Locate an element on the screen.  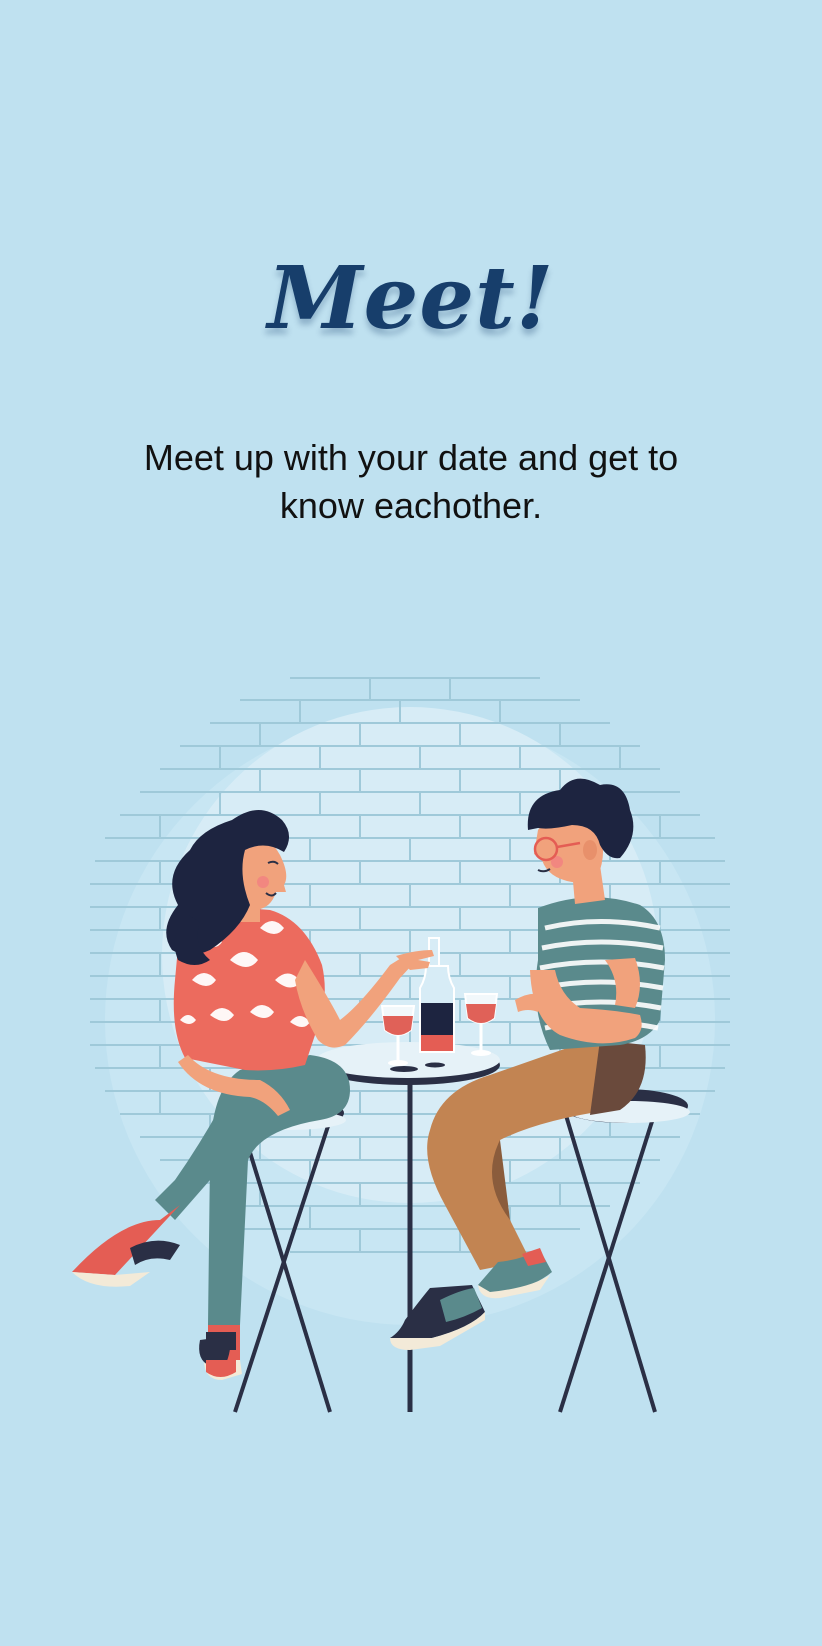
page-title: Meet! is located at coordinates (411, 298).